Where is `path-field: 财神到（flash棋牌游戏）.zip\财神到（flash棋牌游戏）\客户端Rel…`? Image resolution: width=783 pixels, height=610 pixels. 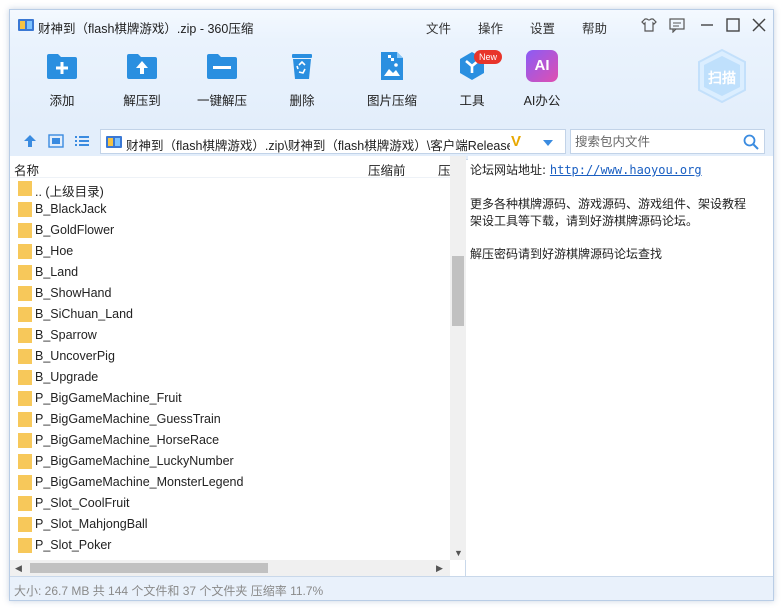 path-field: 财神到（flash棋牌游戏）.zip\财神到（flash棋牌游戏）\客户端Rel… is located at coordinates (333, 141).